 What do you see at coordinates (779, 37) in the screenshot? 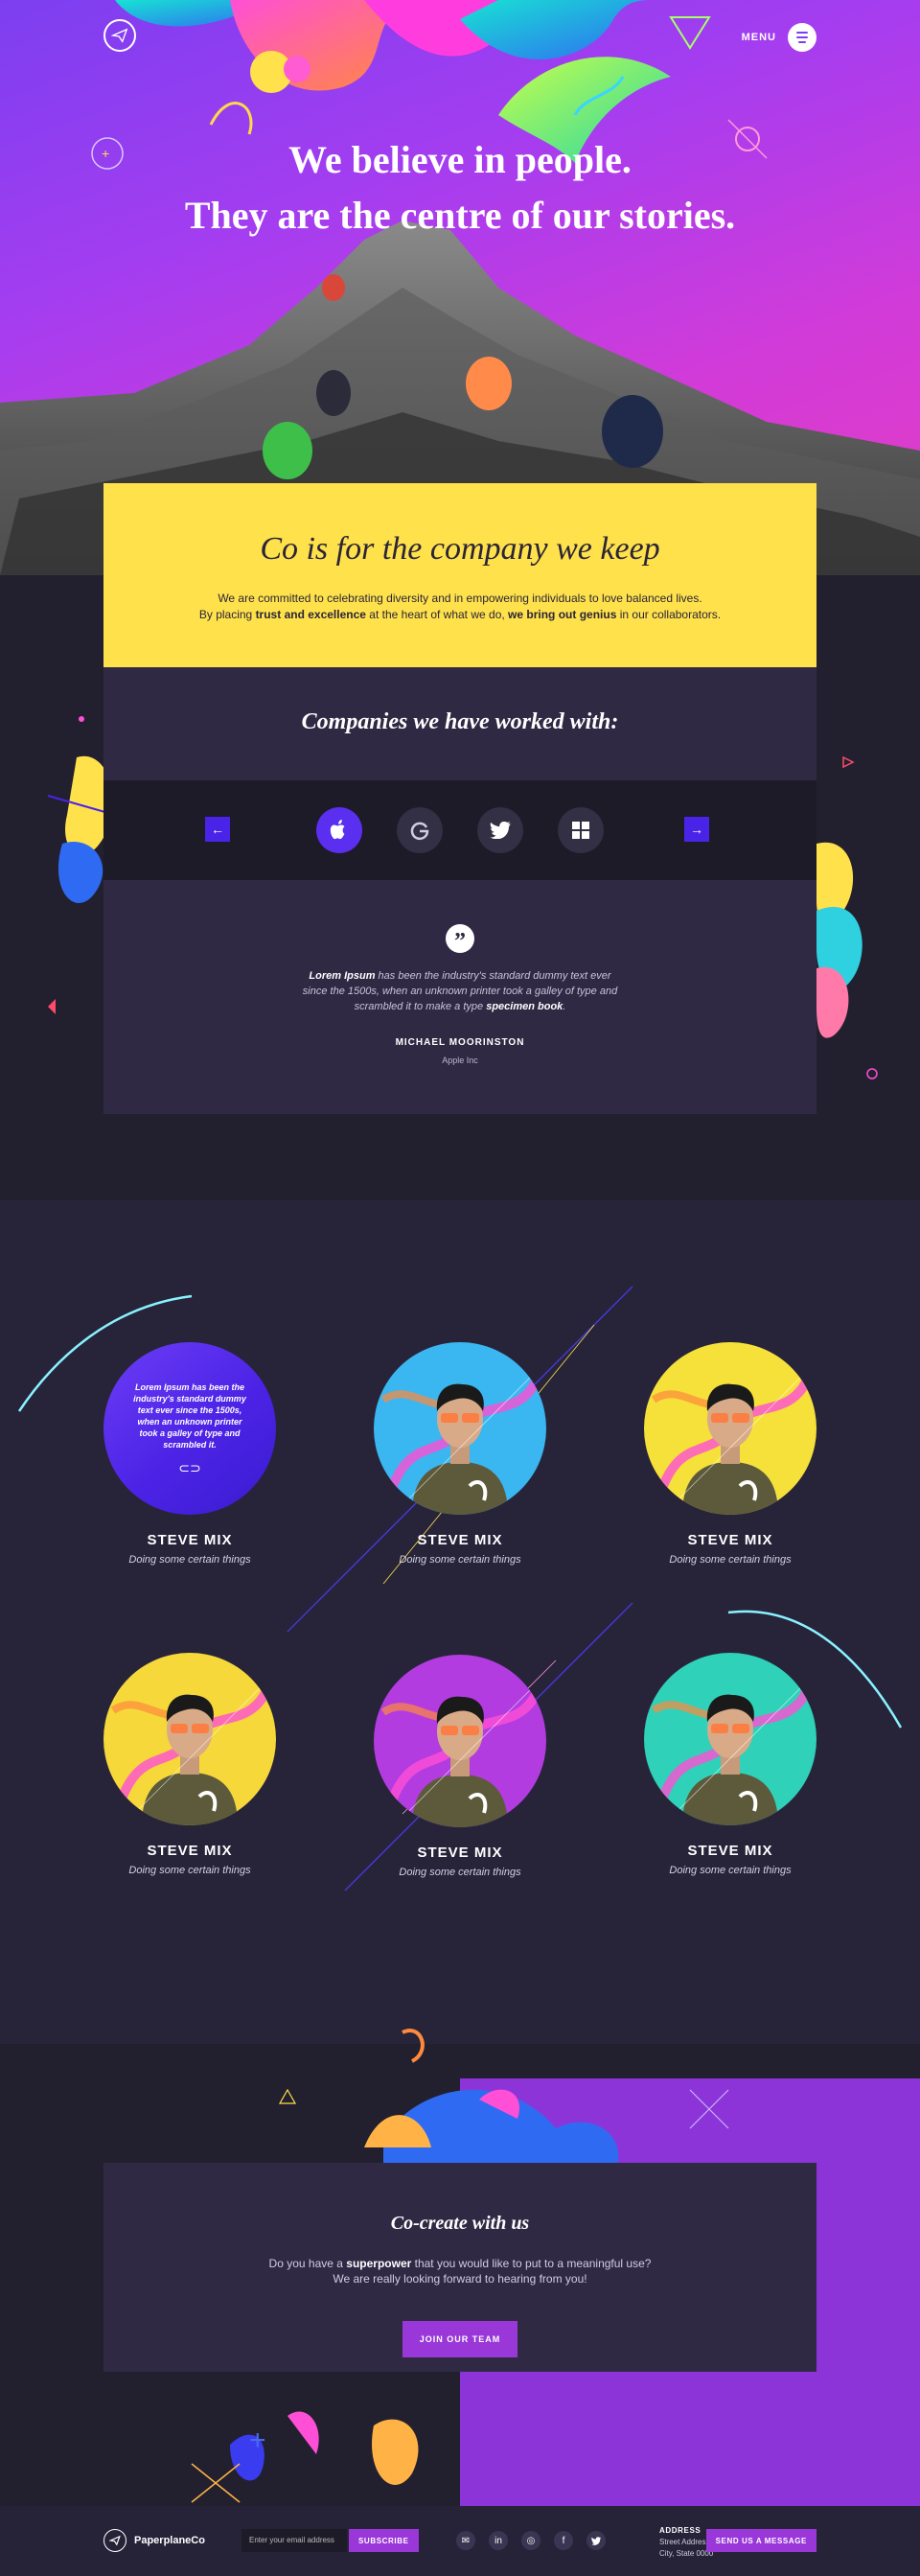
I see `menu-toggle: MENU` at bounding box center [779, 37].